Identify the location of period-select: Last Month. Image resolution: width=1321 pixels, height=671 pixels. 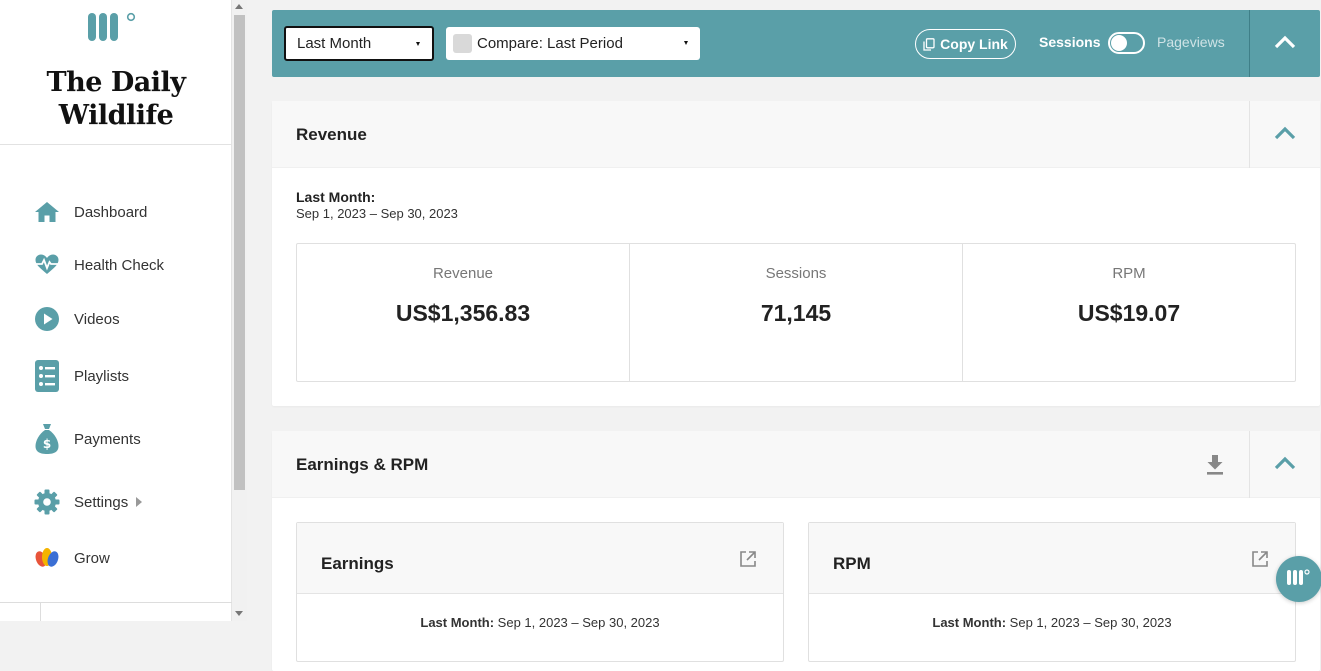
(359, 43).